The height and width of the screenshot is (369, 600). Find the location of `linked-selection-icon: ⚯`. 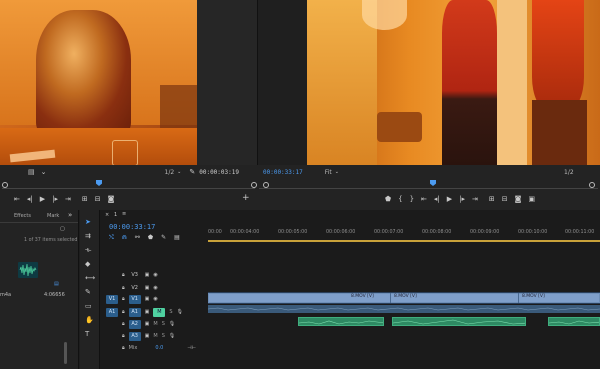

linked-selection-icon: ⚯ is located at coordinates (137, 238).